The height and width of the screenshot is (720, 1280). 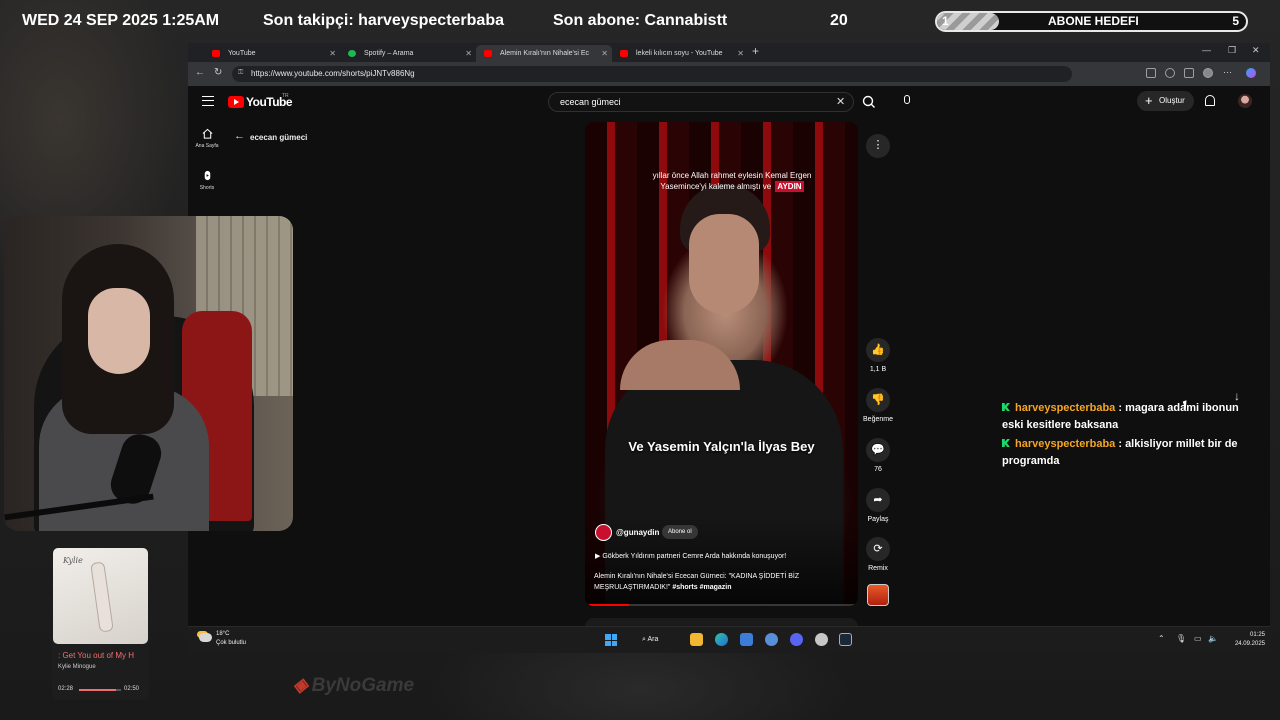 I want to click on subscribe-button: Abone ol, so click(x=680, y=532).